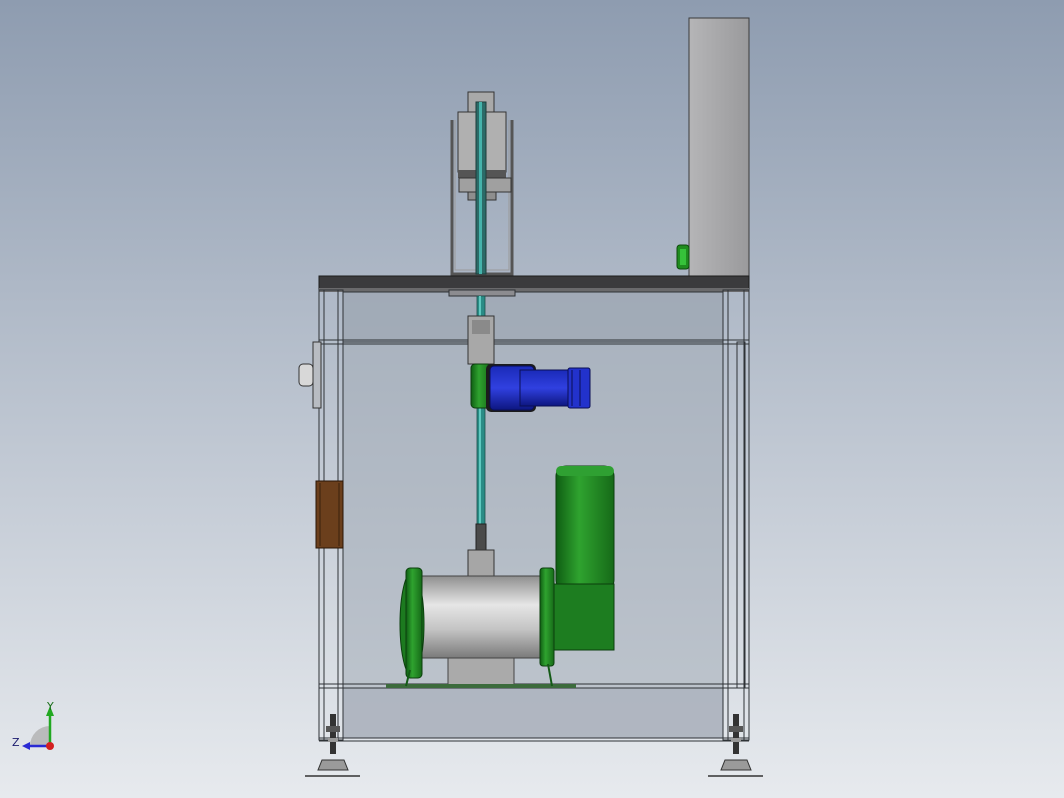 This screenshot has height=798, width=1064. I want to click on z-axis-label: Z, so click(16, 742).